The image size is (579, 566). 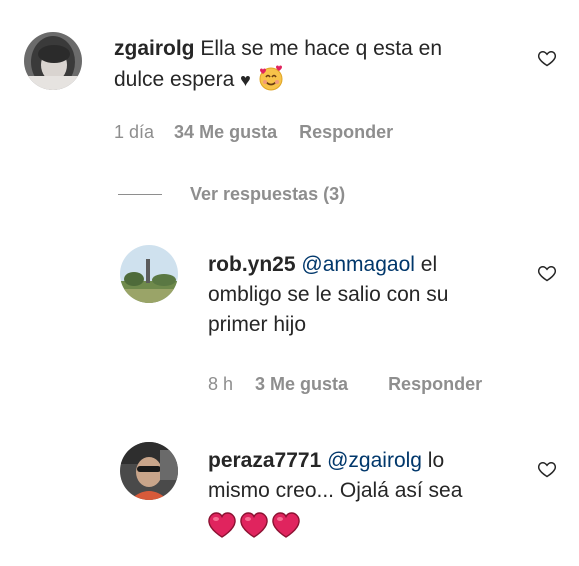 I want to click on comment-text-line: mismo creo... Ojalá así sea, so click(x=335, y=490).